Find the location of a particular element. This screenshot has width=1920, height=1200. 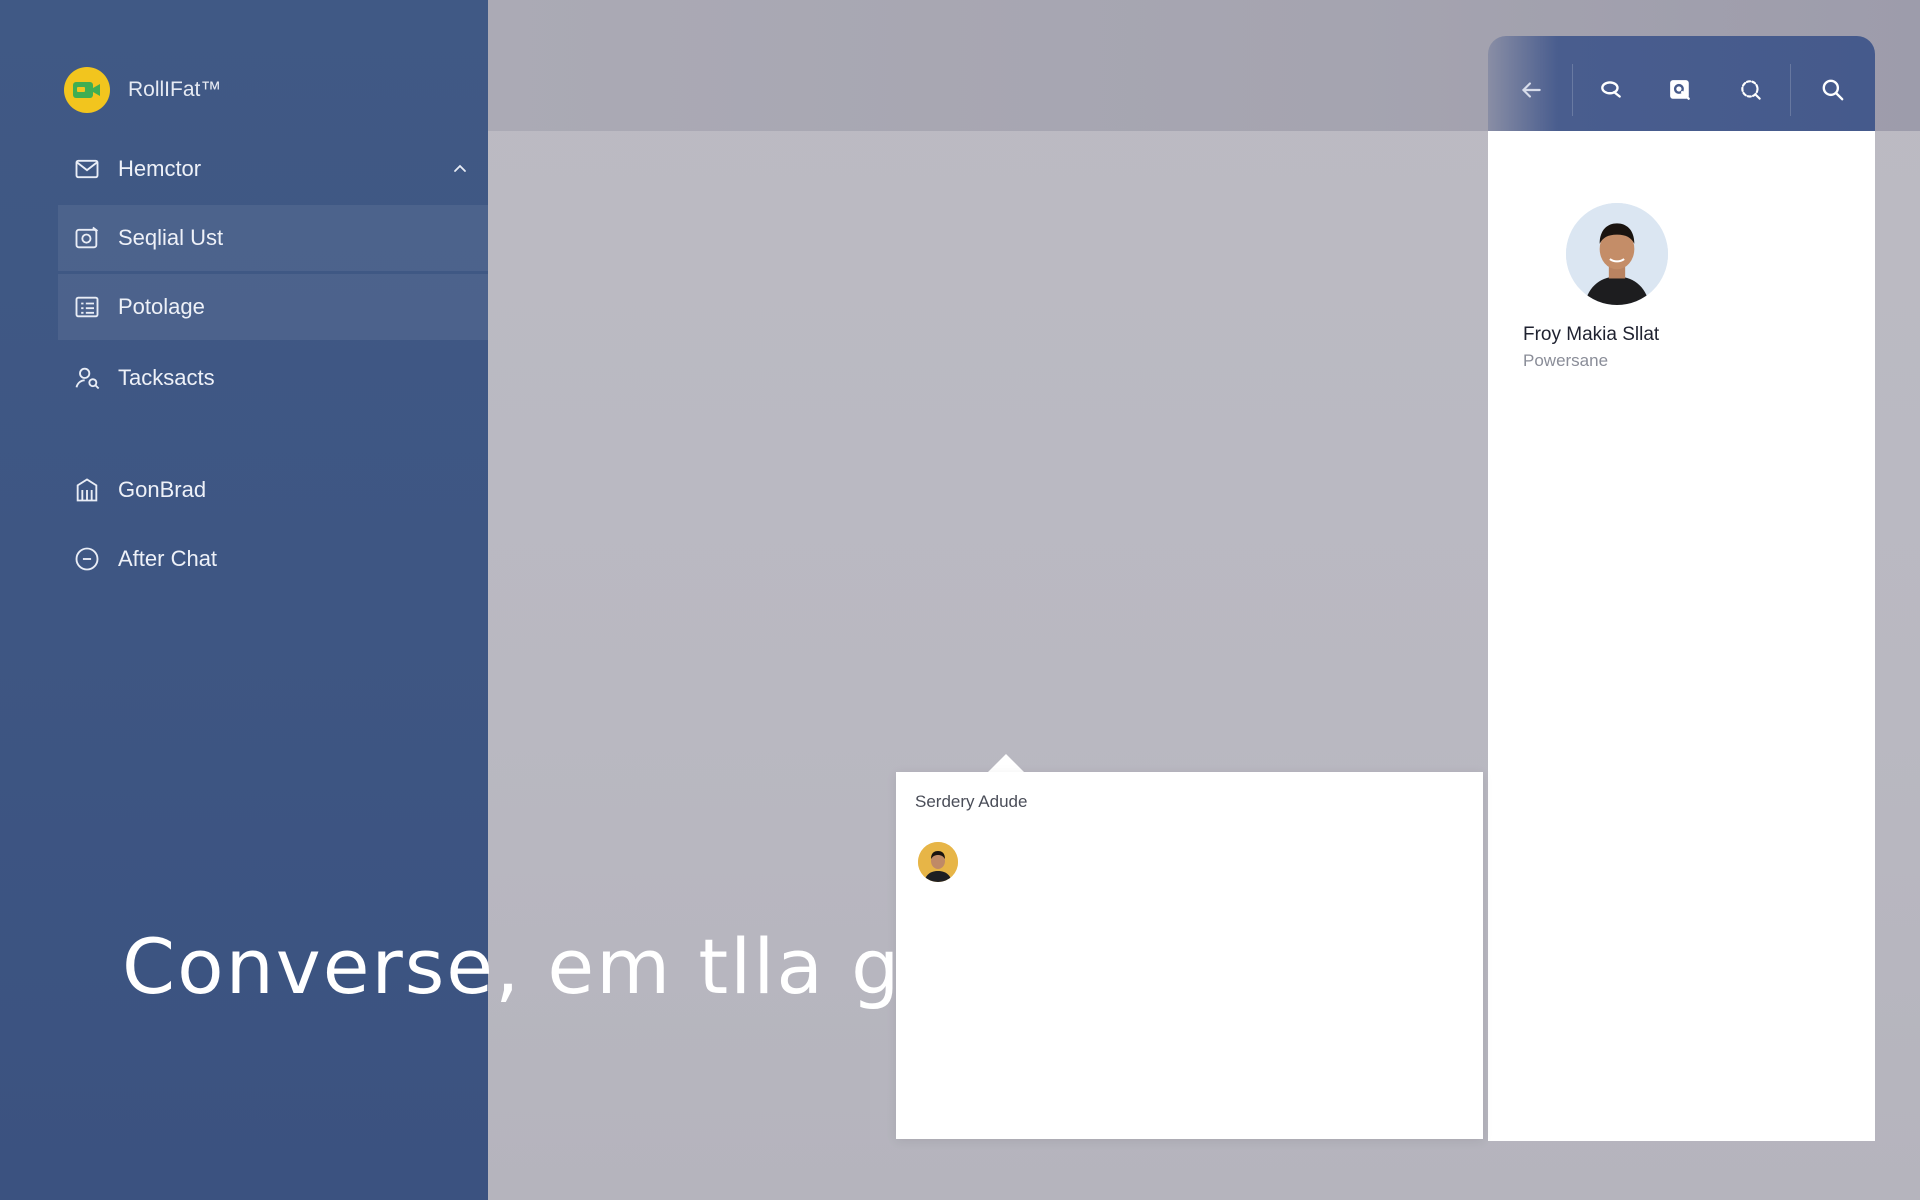

sidebar-item-potolage: Potolage is located at coordinates (273, 307).